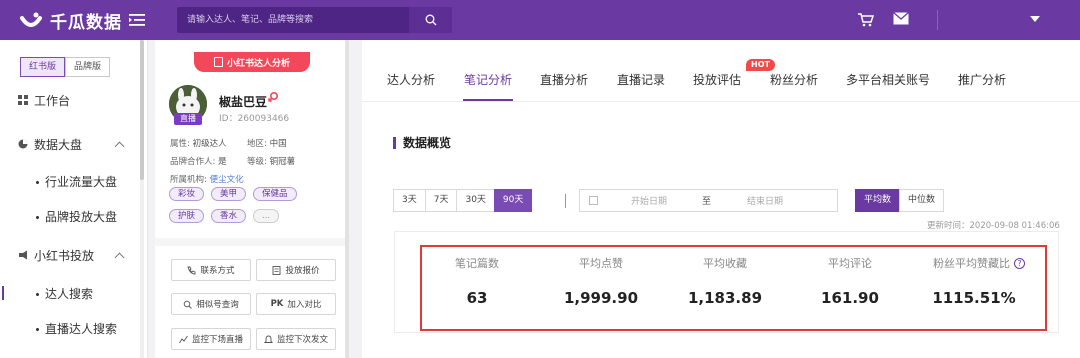  Describe the element at coordinates (250, 242) in the screenshot. I see `card-divider` at that location.